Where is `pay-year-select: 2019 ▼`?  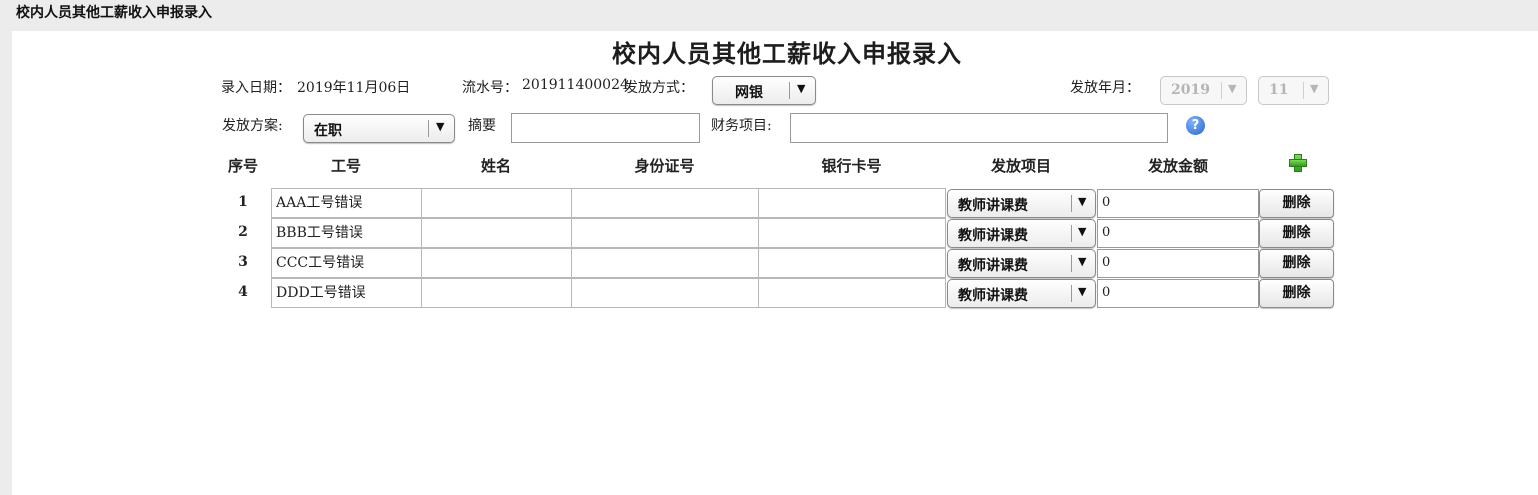
pay-year-select: 2019 ▼ is located at coordinates (1203, 90).